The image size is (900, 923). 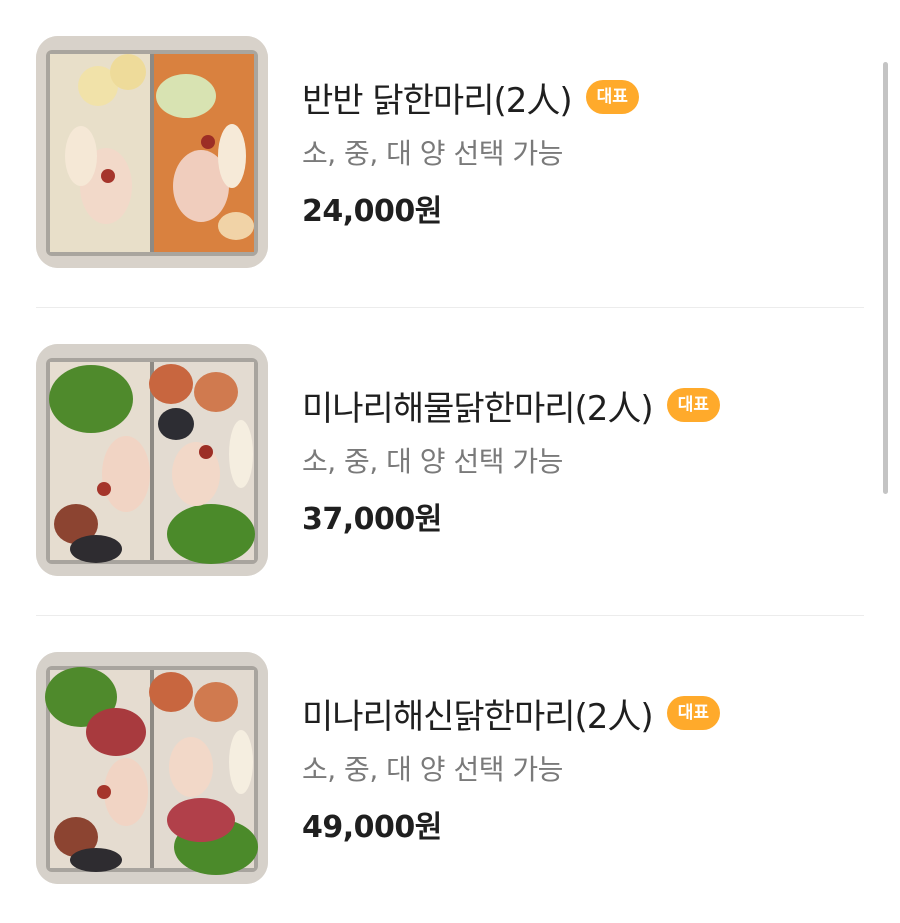 I want to click on title-row: 반반 닭한마리(2人) 대표, so click(x=470, y=97).